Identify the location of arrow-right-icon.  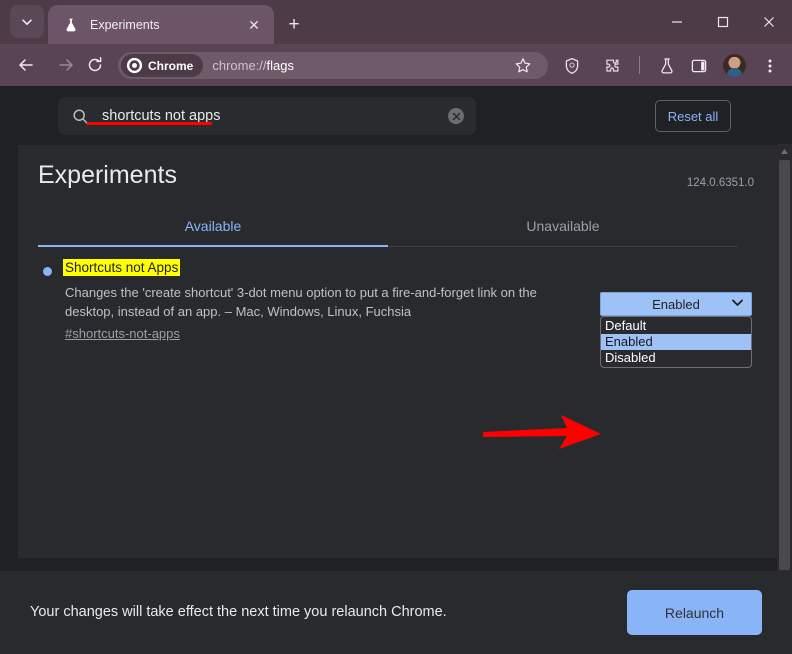
(66, 65).